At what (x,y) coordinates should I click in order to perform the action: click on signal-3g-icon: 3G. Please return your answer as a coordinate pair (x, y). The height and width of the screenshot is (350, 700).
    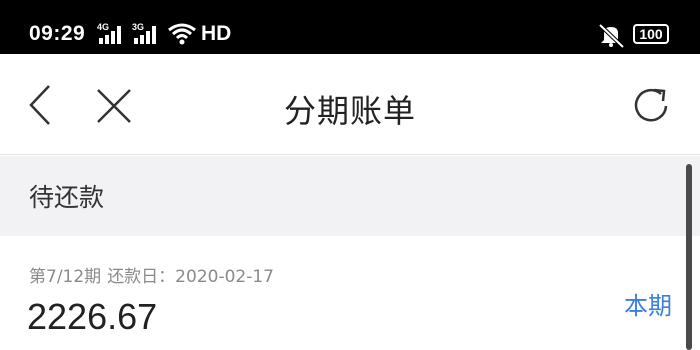
    Looking at the image, I should click on (146, 34).